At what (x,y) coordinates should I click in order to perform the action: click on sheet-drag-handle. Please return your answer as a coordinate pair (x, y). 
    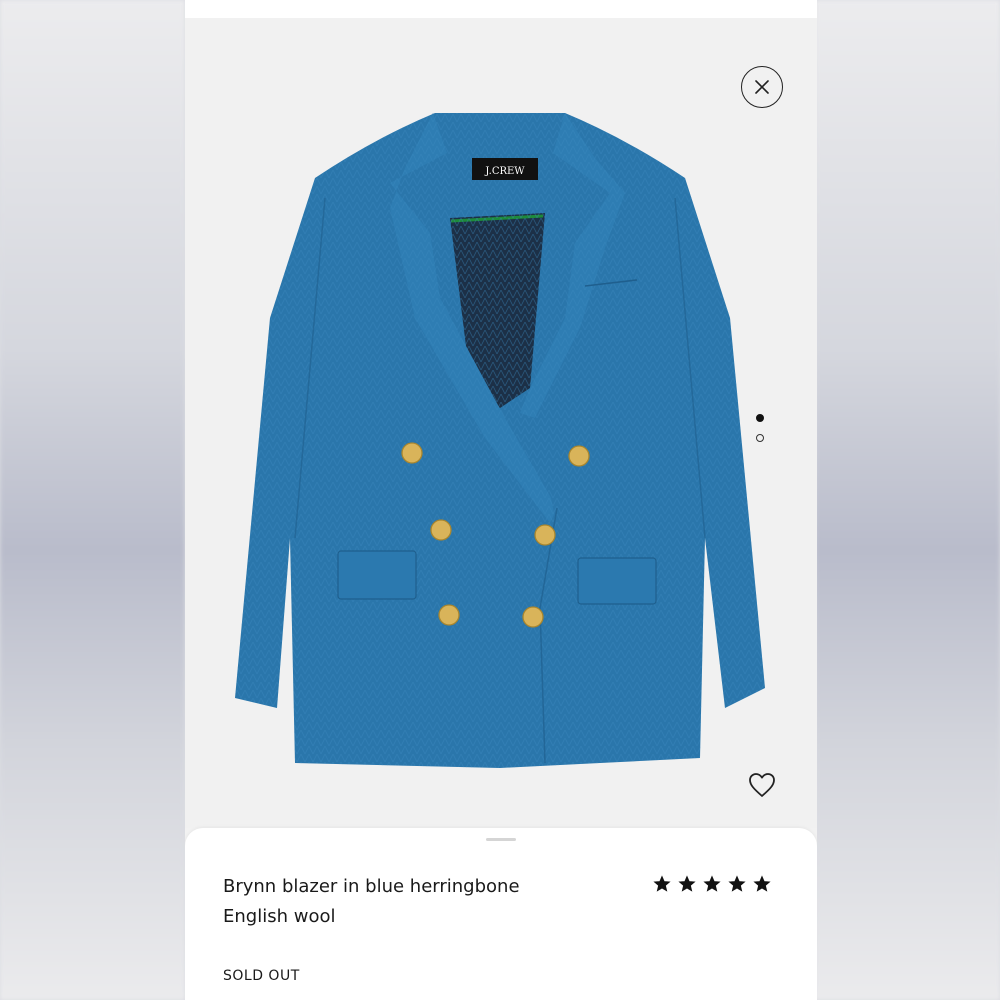
    Looking at the image, I should click on (501, 839).